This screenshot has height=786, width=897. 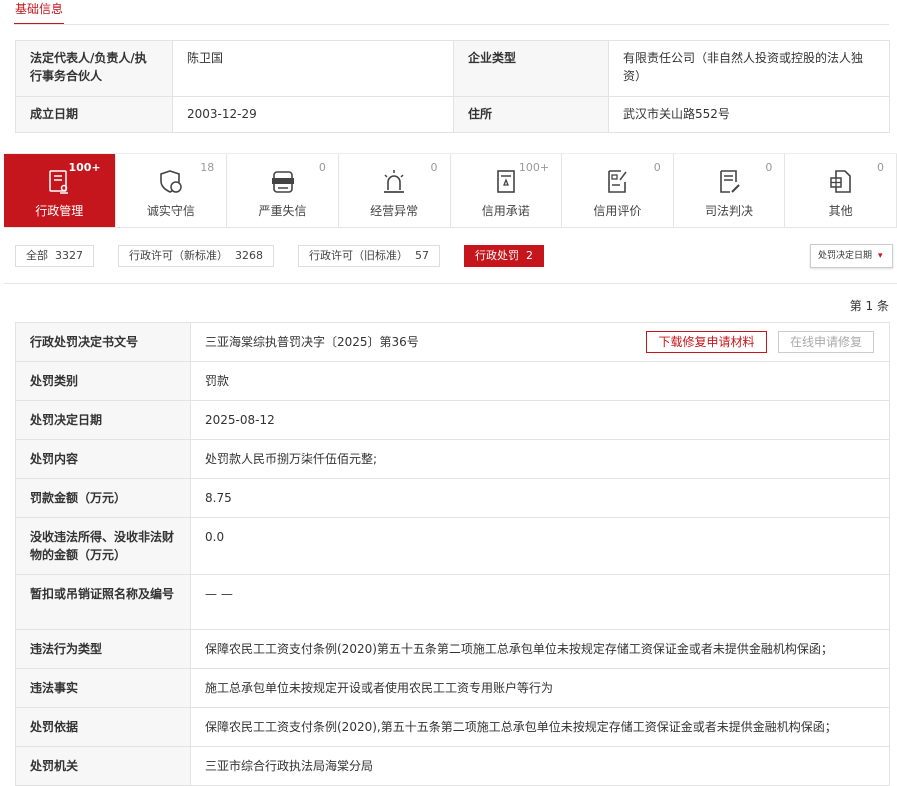 What do you see at coordinates (540, 766) in the screenshot?
I see `field-value: 三亚市综合行政执法局海棠分局` at bounding box center [540, 766].